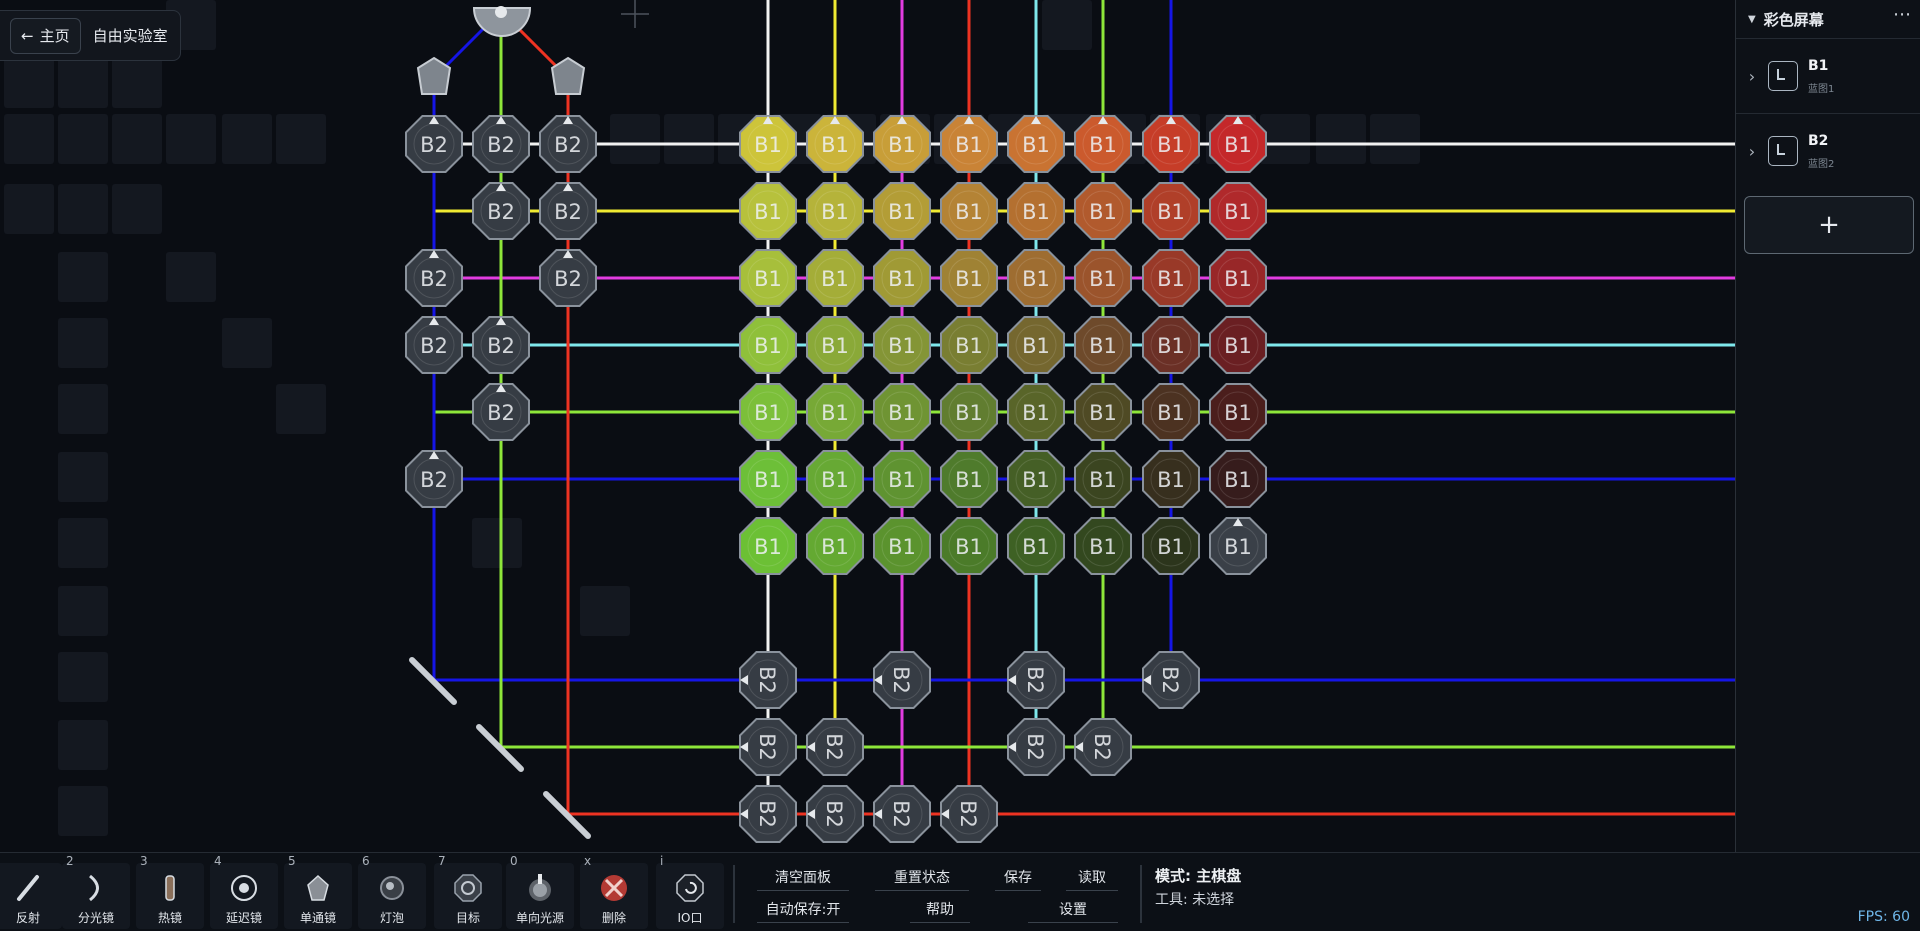 This screenshot has height=931, width=1920. Describe the element at coordinates (540, 888) in the screenshot. I see `light-source-icon` at that location.